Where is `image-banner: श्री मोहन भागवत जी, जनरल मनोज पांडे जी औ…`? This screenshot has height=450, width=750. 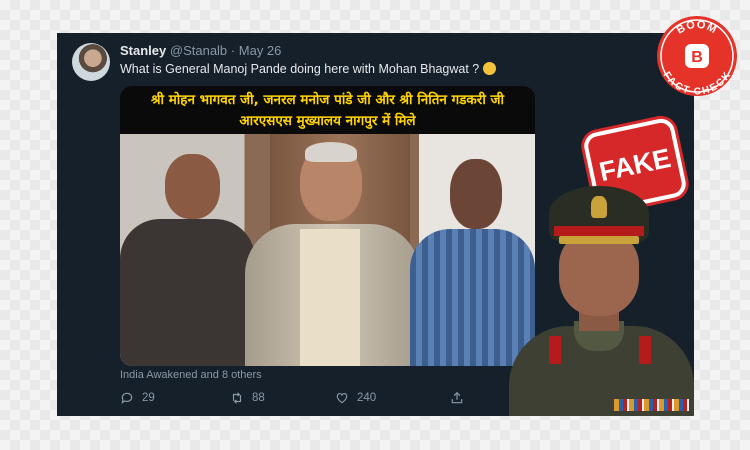 image-banner: श्री मोहन भागवत जी, जनरल मनोज पांडे जी औ… is located at coordinates (327, 110).